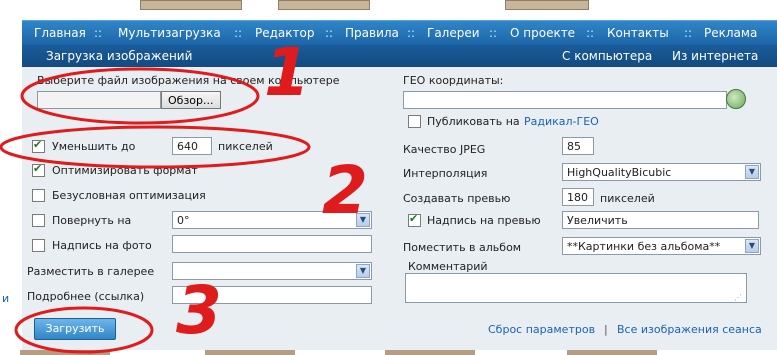 The image size is (777, 355). What do you see at coordinates (199, 310) in the screenshot?
I see `annotation-number-3: 3` at bounding box center [199, 310].